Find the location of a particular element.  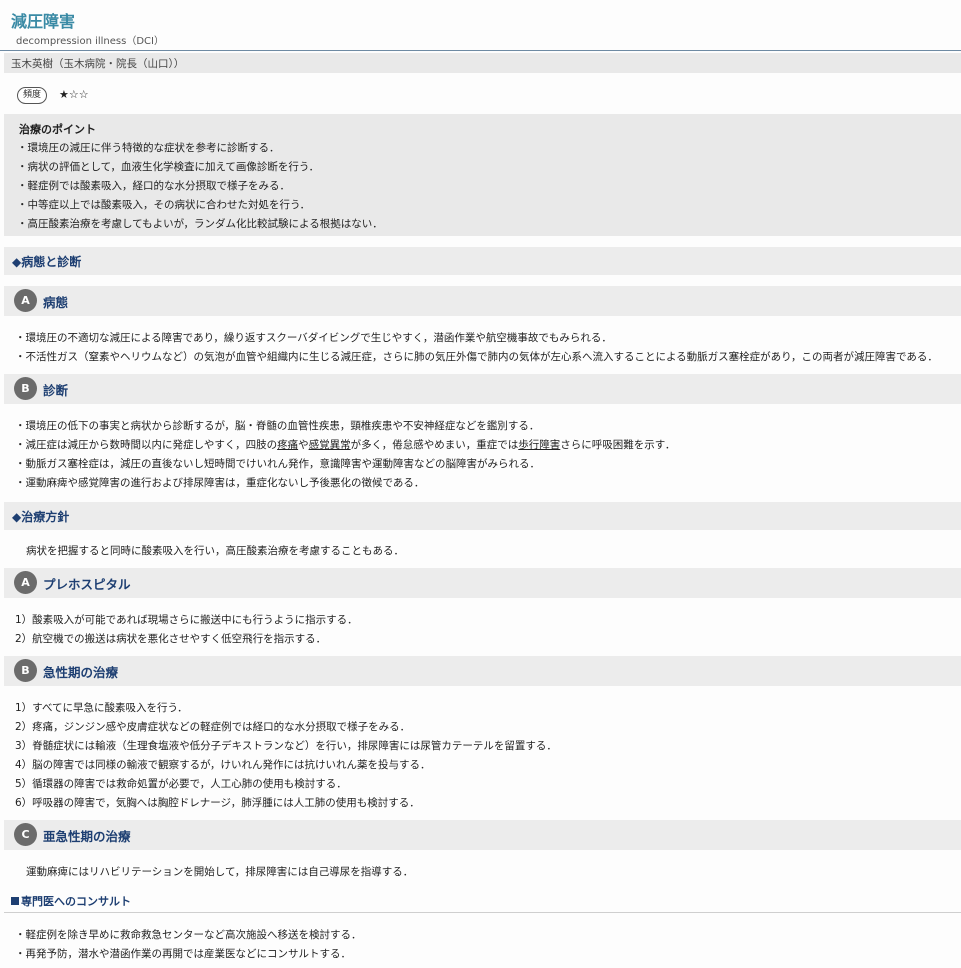

frequency-badge: 頻度 is located at coordinates (32, 95).